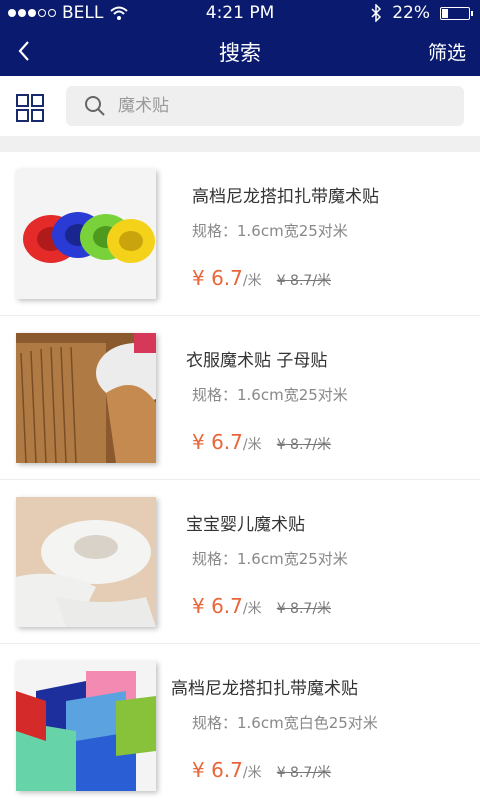 Image resolution: width=480 pixels, height=800 pixels. I want to click on battery-fill, so click(445, 13).